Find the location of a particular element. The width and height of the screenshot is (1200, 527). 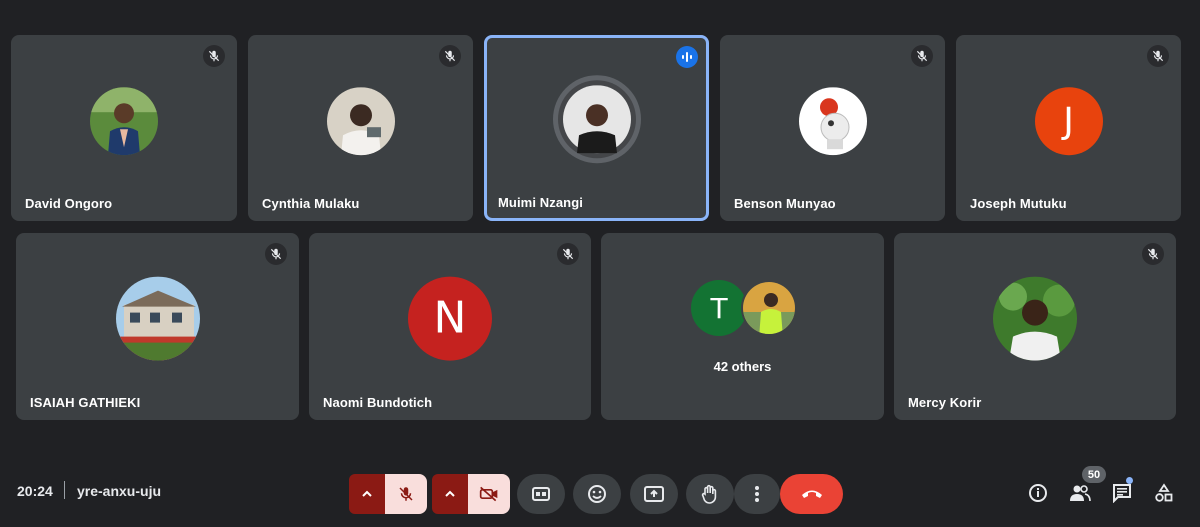

video-settings-button is located at coordinates (450, 494).